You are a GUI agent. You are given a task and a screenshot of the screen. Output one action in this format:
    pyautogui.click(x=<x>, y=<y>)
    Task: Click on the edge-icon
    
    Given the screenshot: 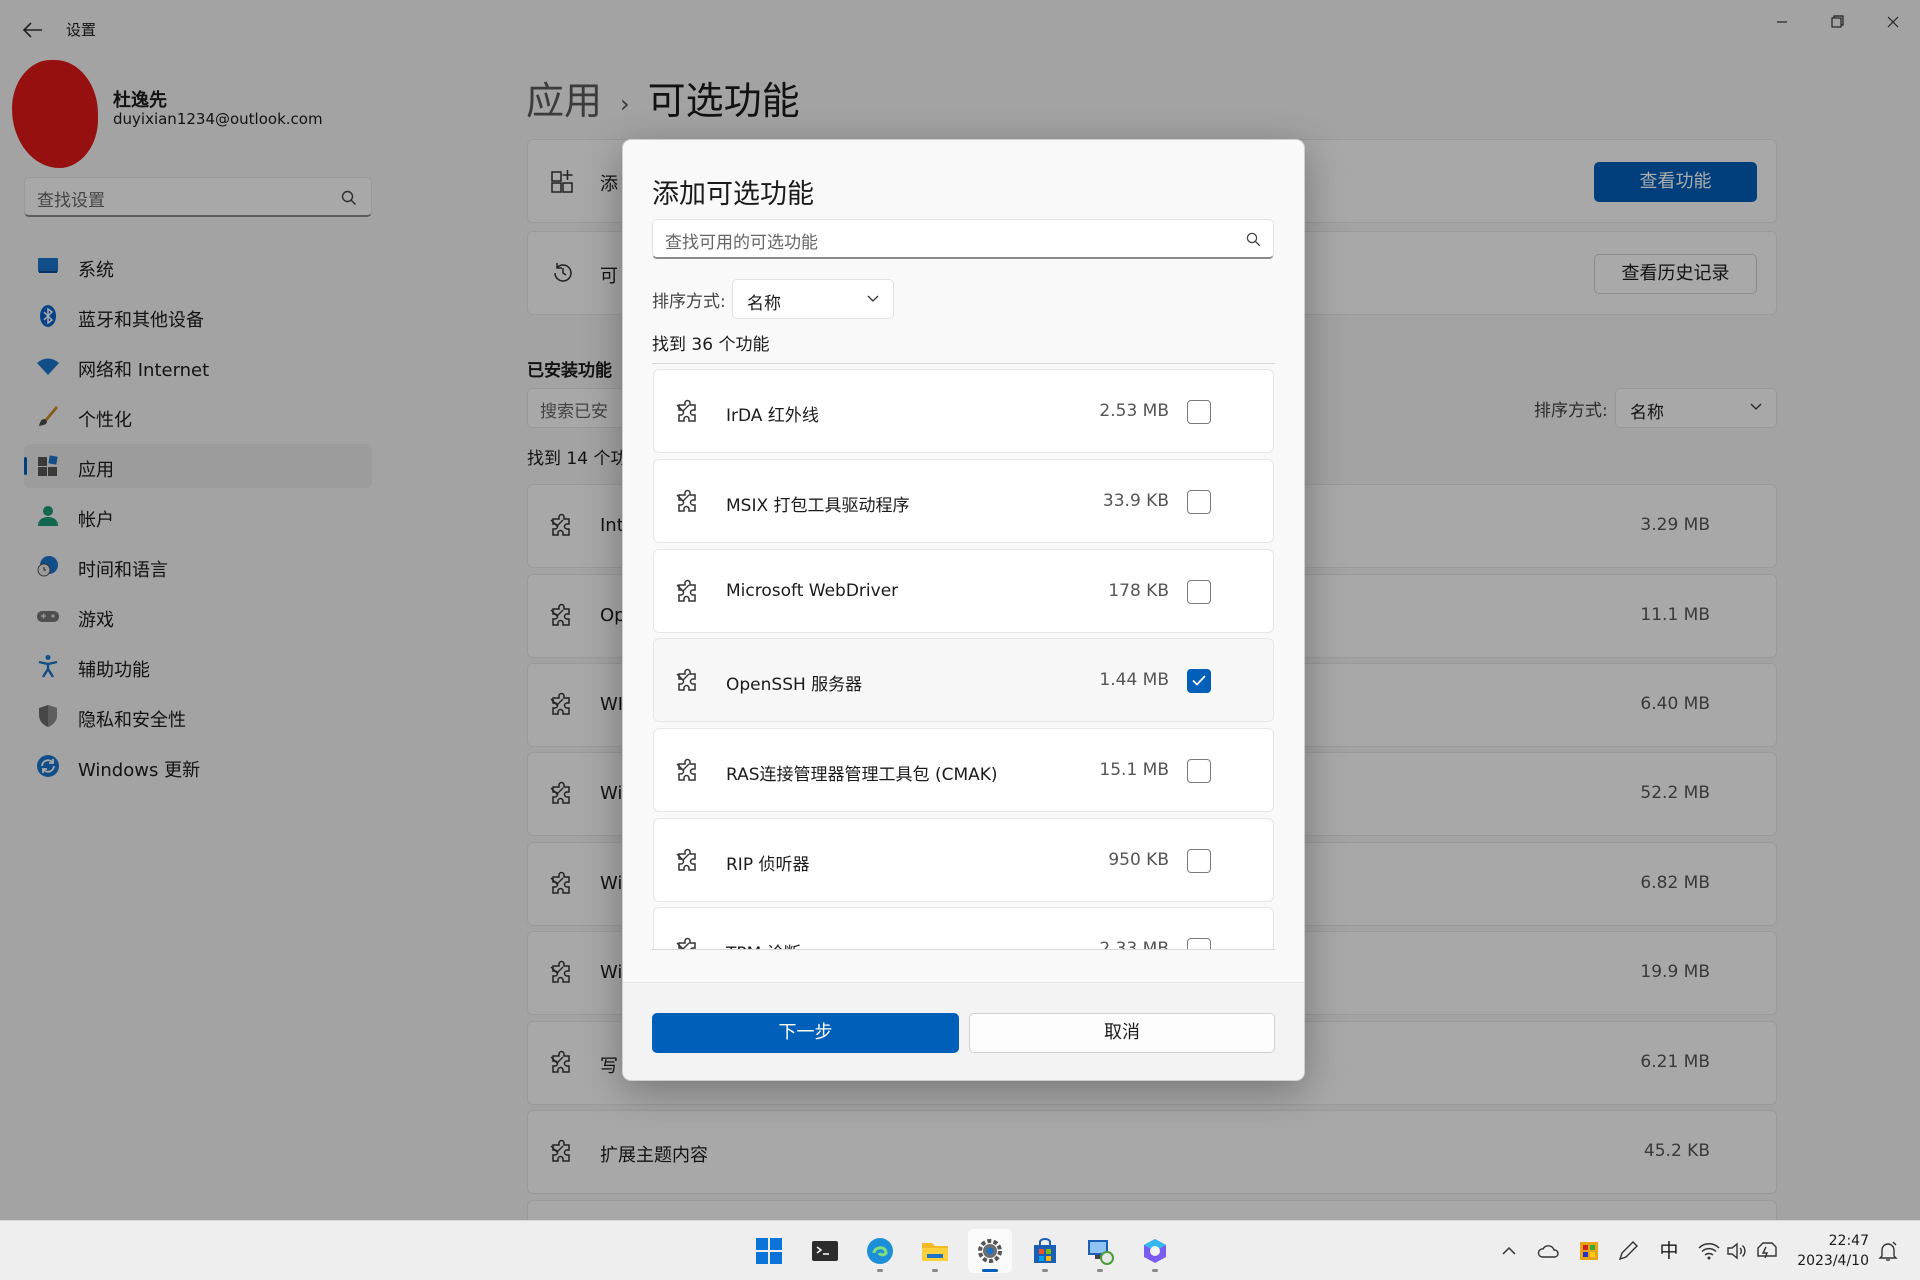 What is the action you would take?
    pyautogui.click(x=880, y=1251)
    